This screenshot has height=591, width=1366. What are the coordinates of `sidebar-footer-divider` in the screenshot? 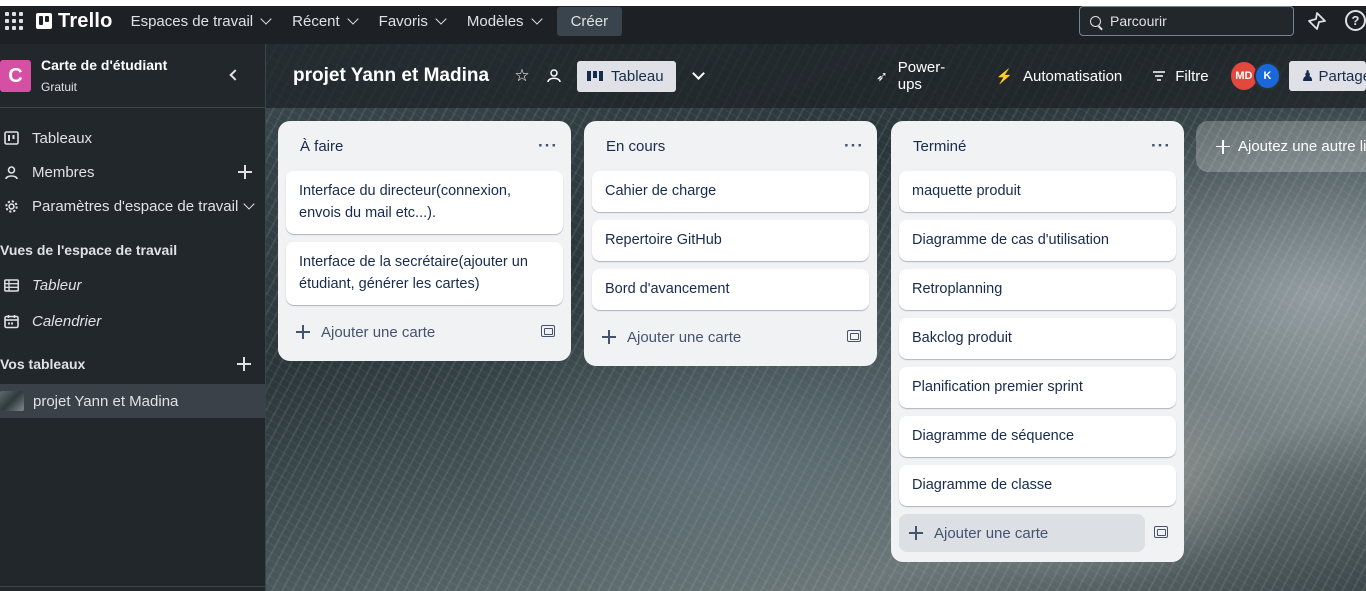 It's located at (133, 586).